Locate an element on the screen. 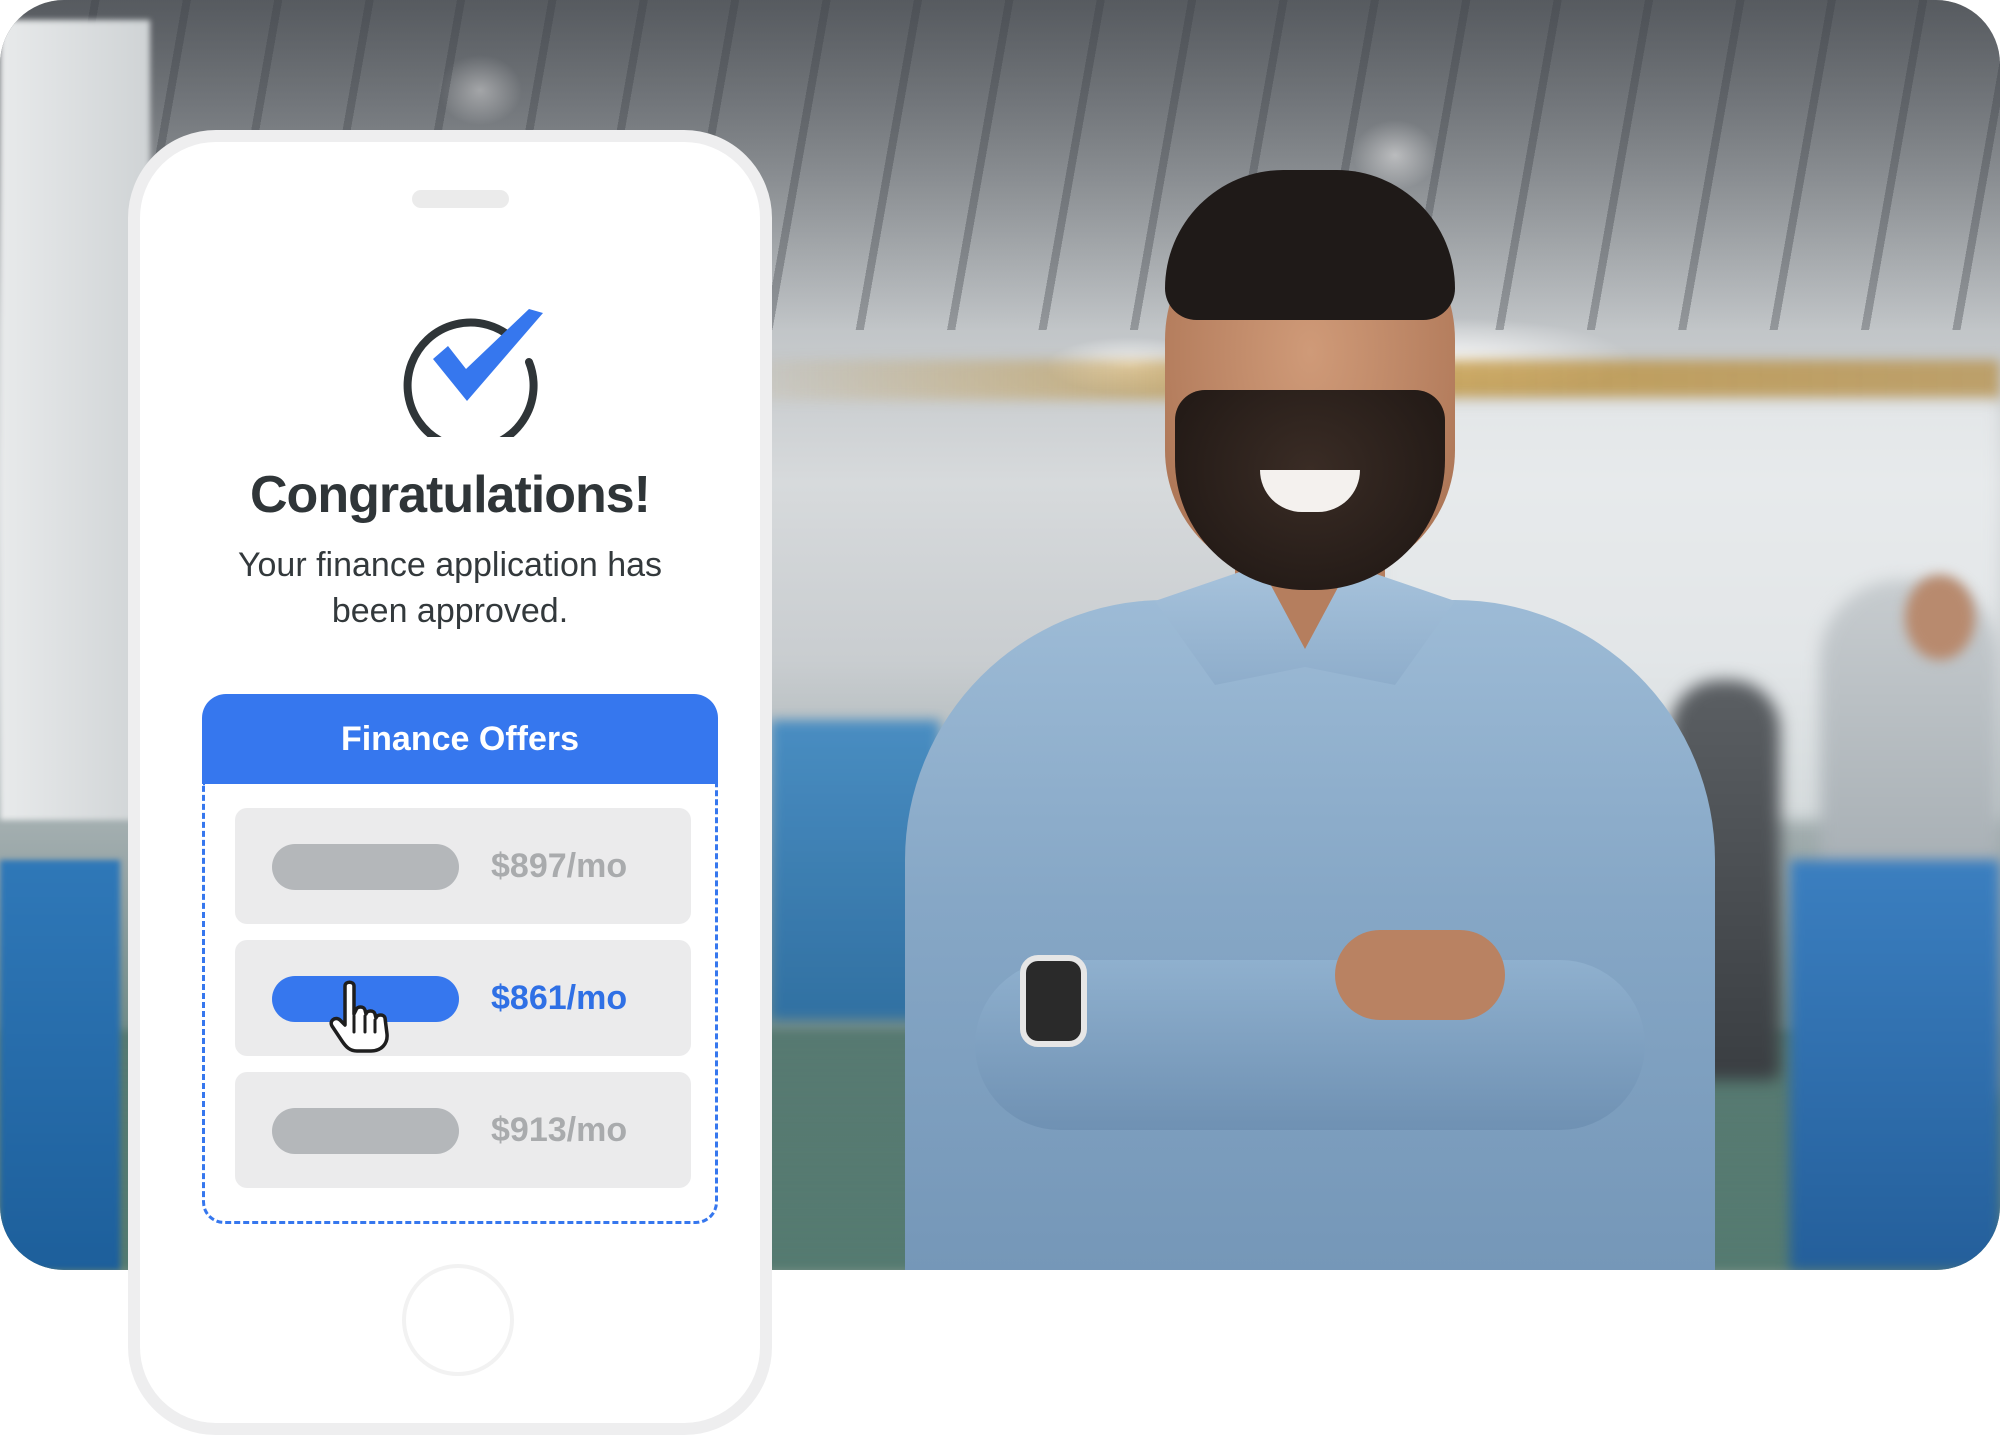  check-circle-icon is located at coordinates (473, 373).